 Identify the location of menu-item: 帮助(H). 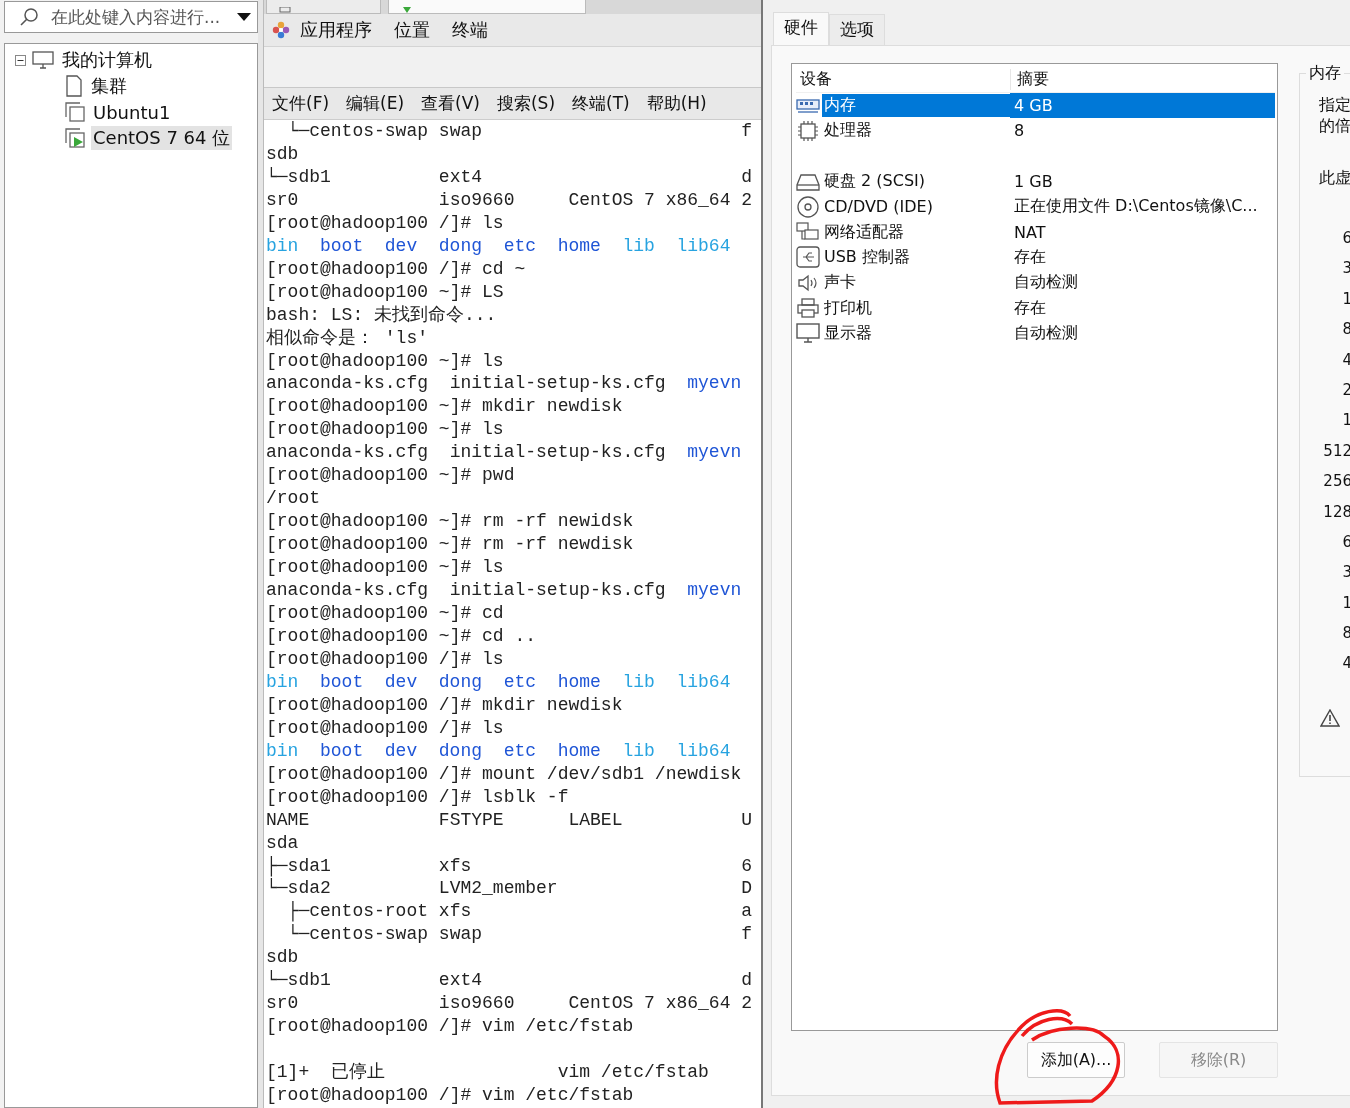
(676, 103).